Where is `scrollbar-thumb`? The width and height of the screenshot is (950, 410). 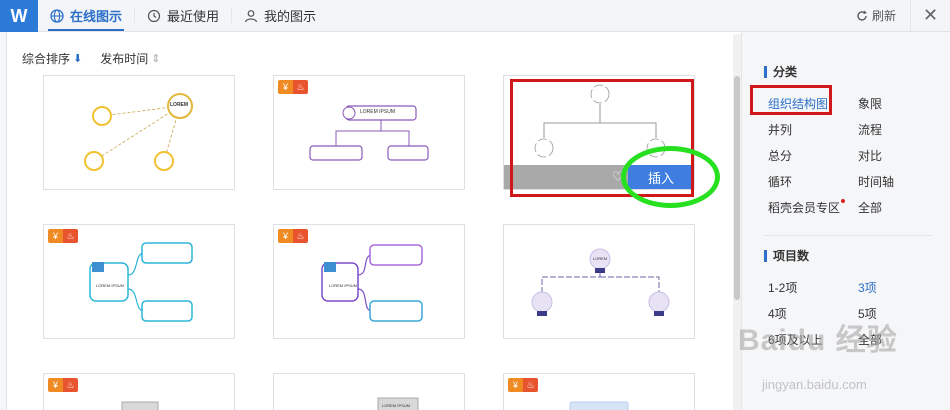
scrollbar-thumb is located at coordinates (737, 188).